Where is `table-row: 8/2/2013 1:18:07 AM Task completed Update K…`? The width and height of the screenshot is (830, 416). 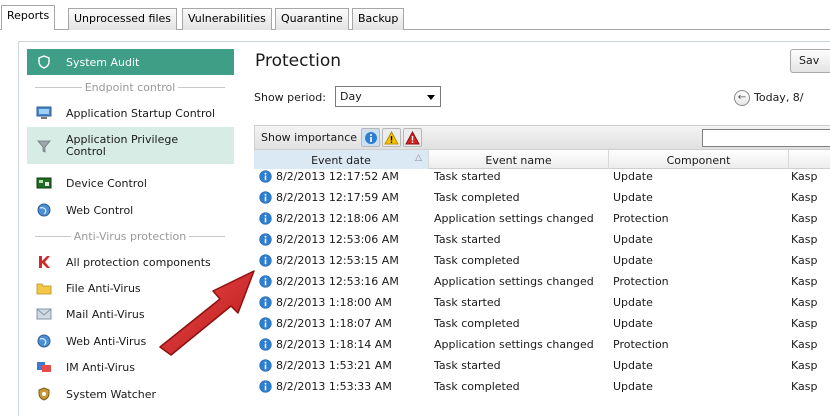
table-row: 8/2/2013 1:18:07 AM Task completed Update K… is located at coordinates (542, 324).